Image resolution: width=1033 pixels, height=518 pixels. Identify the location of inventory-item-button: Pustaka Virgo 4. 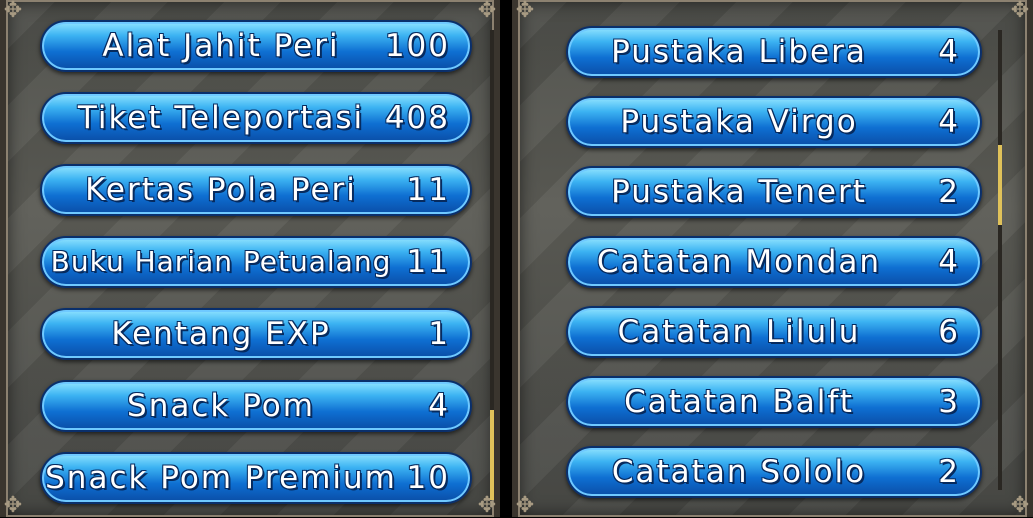
(774, 122).